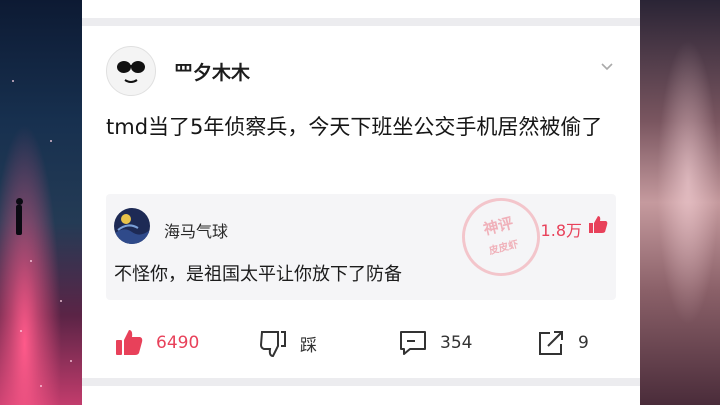 The width and height of the screenshot is (720, 405). What do you see at coordinates (361, 343) in the screenshot?
I see `action-bar: 6490 踩 354 9` at bounding box center [361, 343].